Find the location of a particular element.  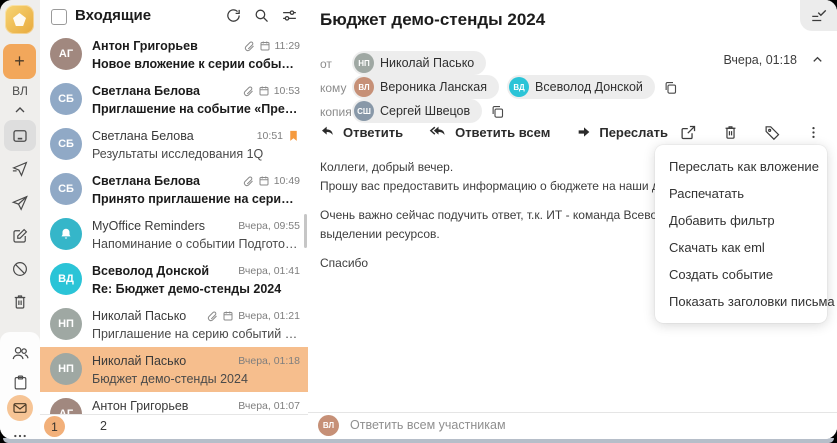

message-toolbar: Ответить Ответить всем Переслать is located at coordinates (494, 132).